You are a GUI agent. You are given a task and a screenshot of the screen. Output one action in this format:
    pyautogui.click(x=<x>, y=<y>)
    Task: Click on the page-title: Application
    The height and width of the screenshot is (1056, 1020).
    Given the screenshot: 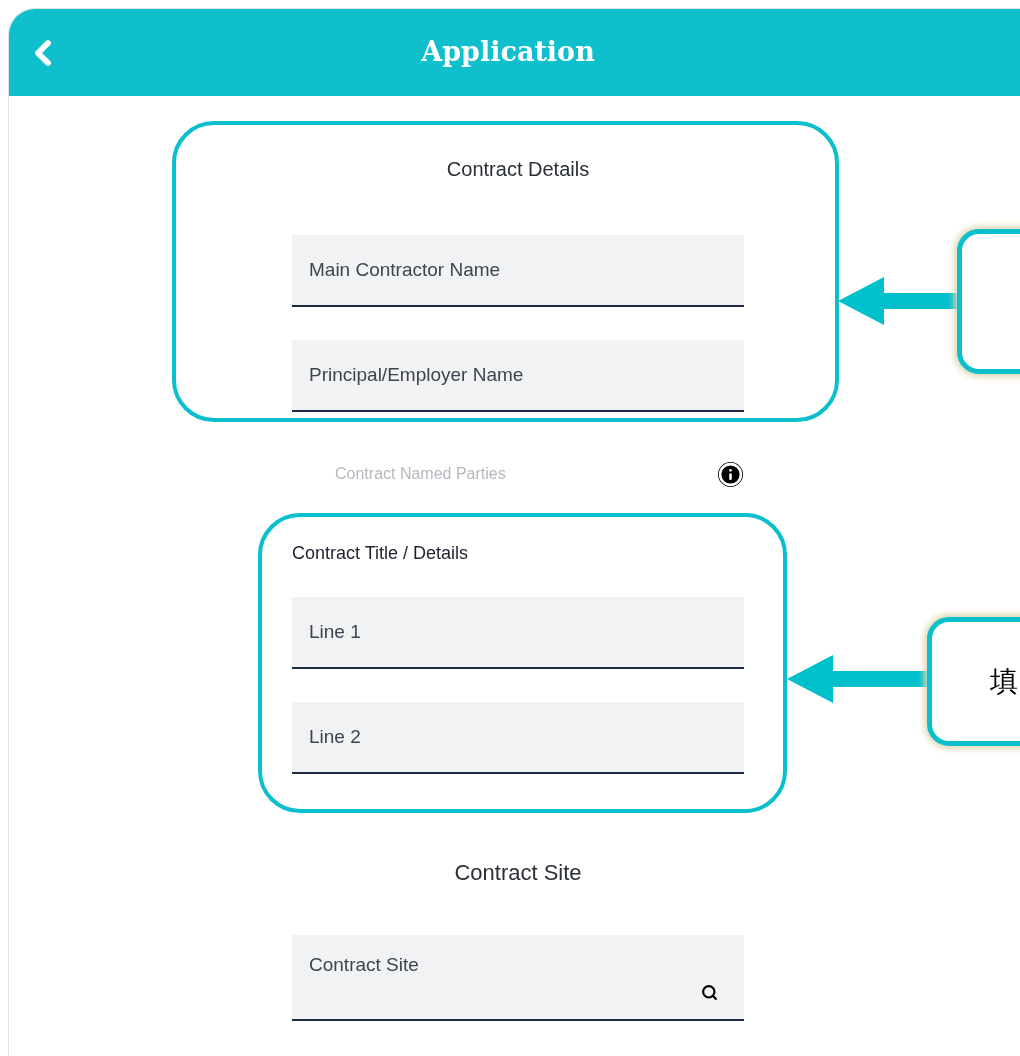 What is the action you would take?
    pyautogui.click(x=508, y=52)
    